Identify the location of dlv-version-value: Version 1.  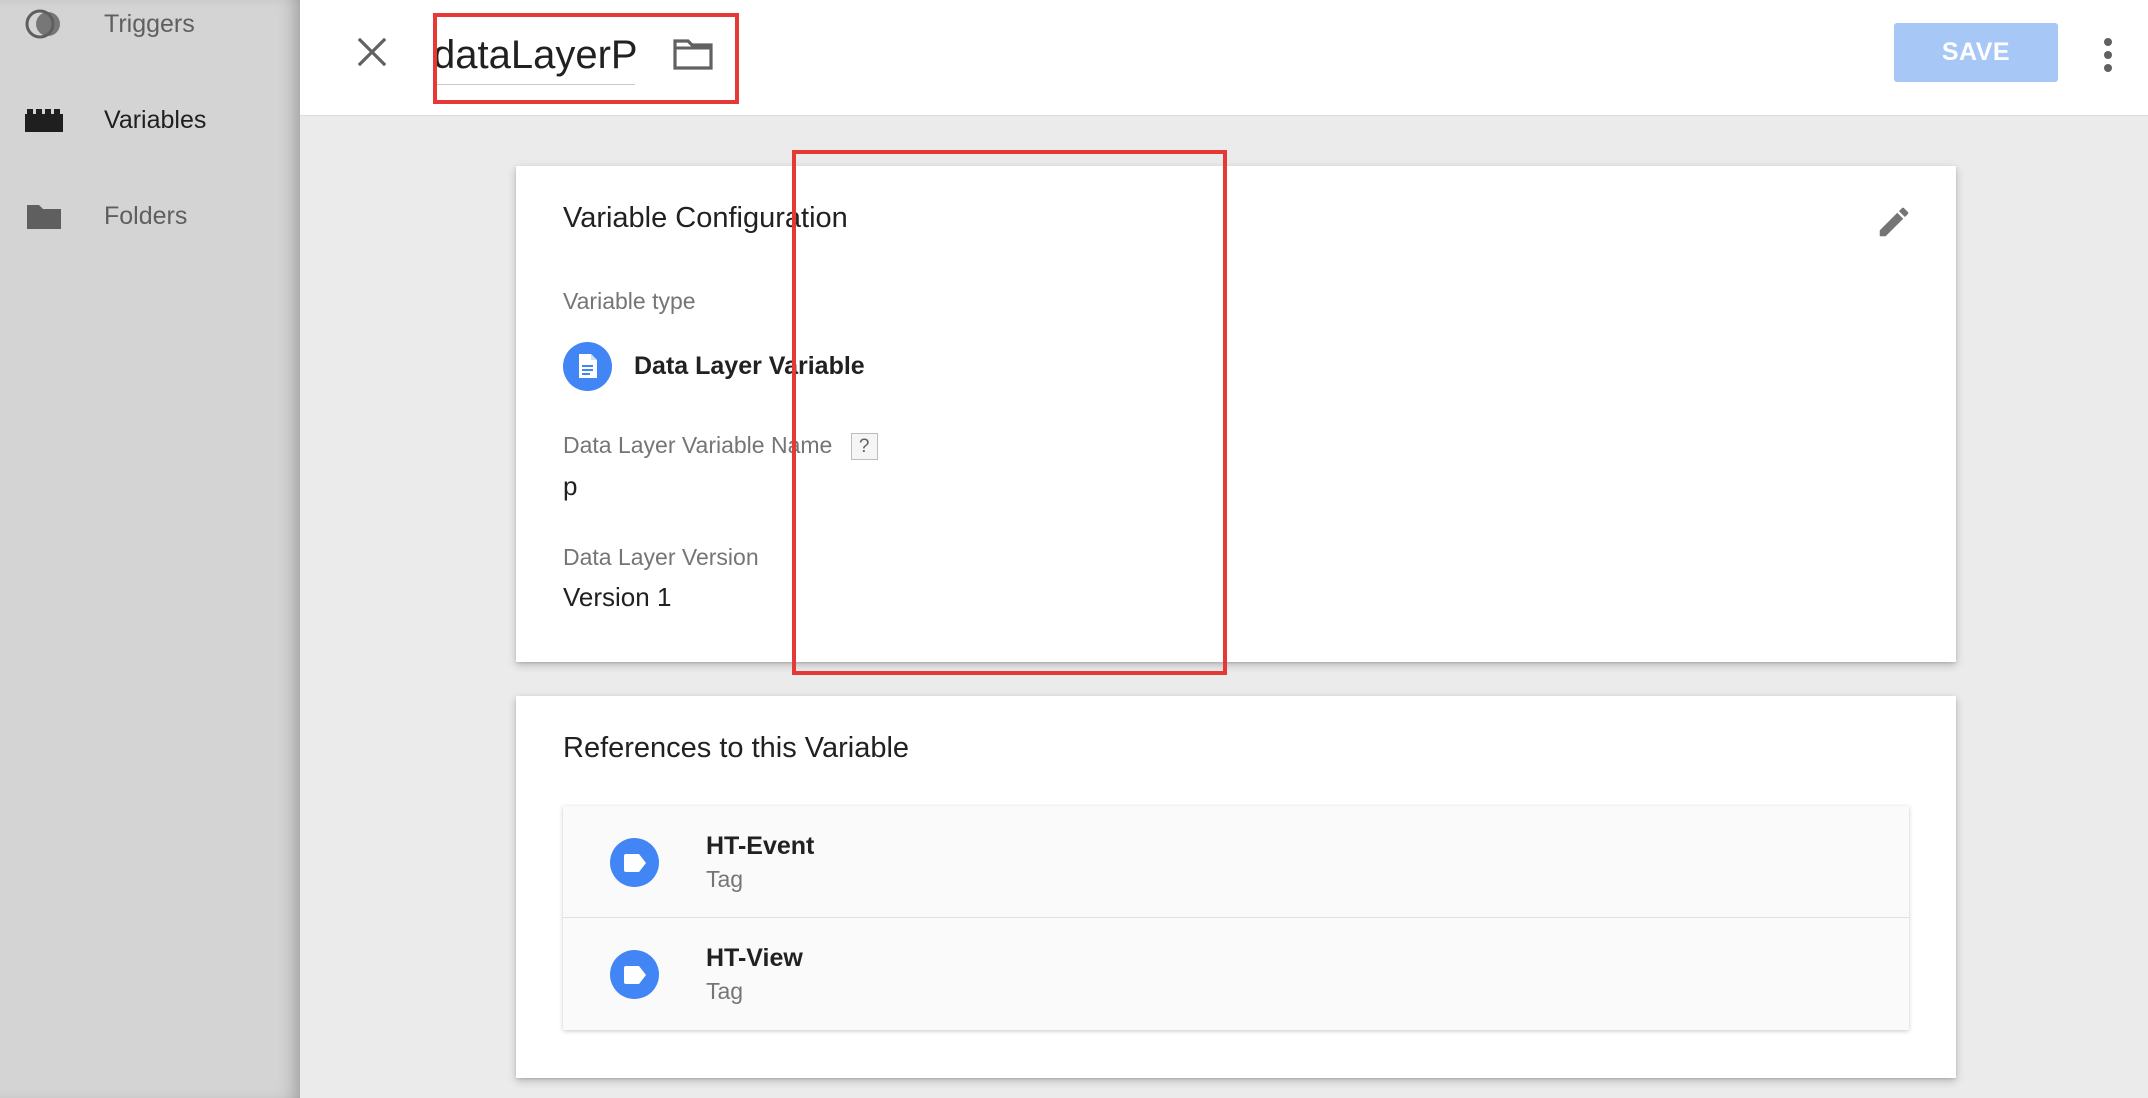
(617, 597).